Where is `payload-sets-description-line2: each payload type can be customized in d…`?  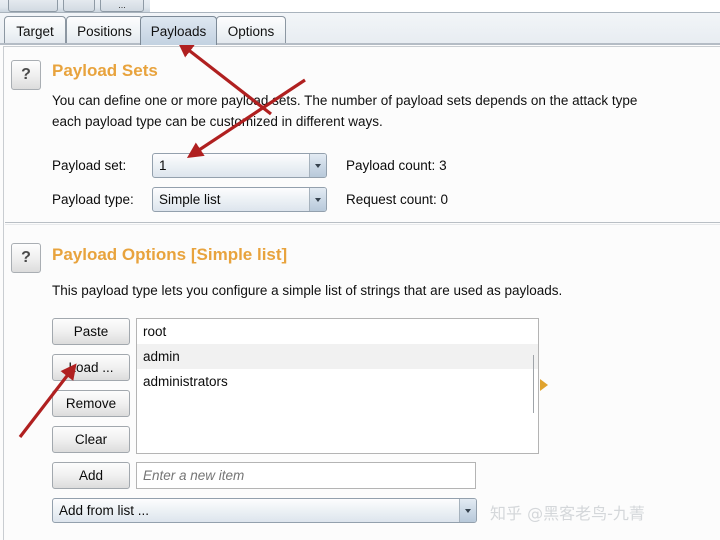
payload-sets-description-line2: each payload type can be customized in d… is located at coordinates (217, 121).